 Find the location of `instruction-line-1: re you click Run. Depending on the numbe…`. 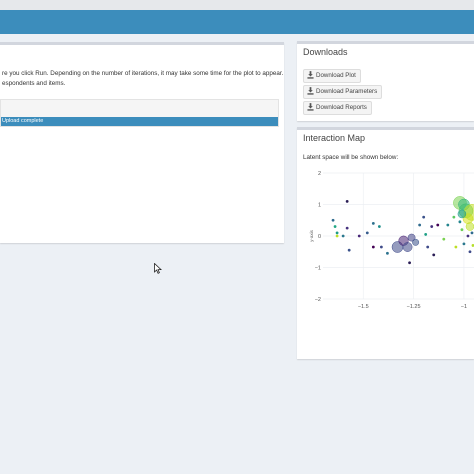

instruction-line-1: re you click Run. Depending on the numbe… is located at coordinates (143, 73).